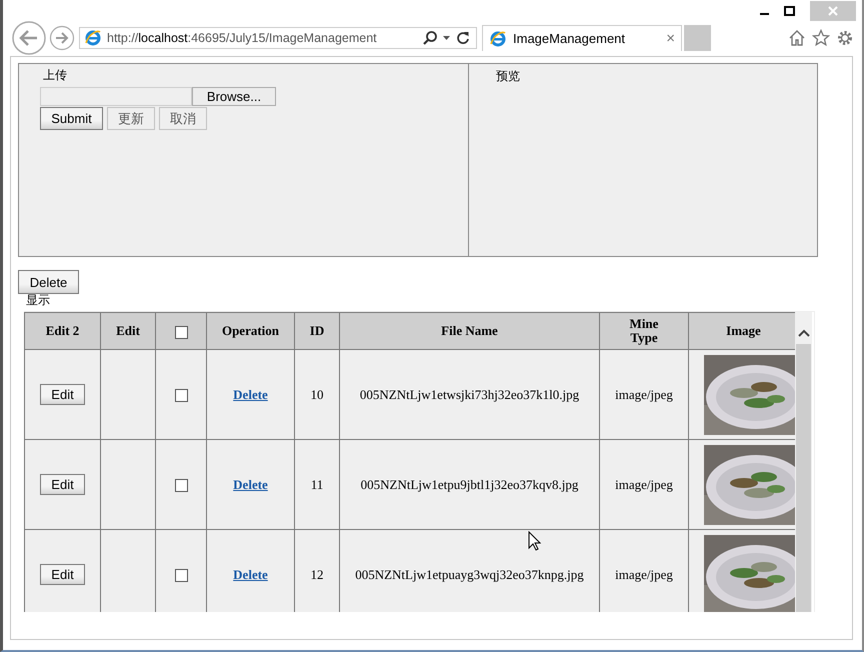  Describe the element at coordinates (55, 75) in the screenshot. I see `upload-label: 上传` at that location.